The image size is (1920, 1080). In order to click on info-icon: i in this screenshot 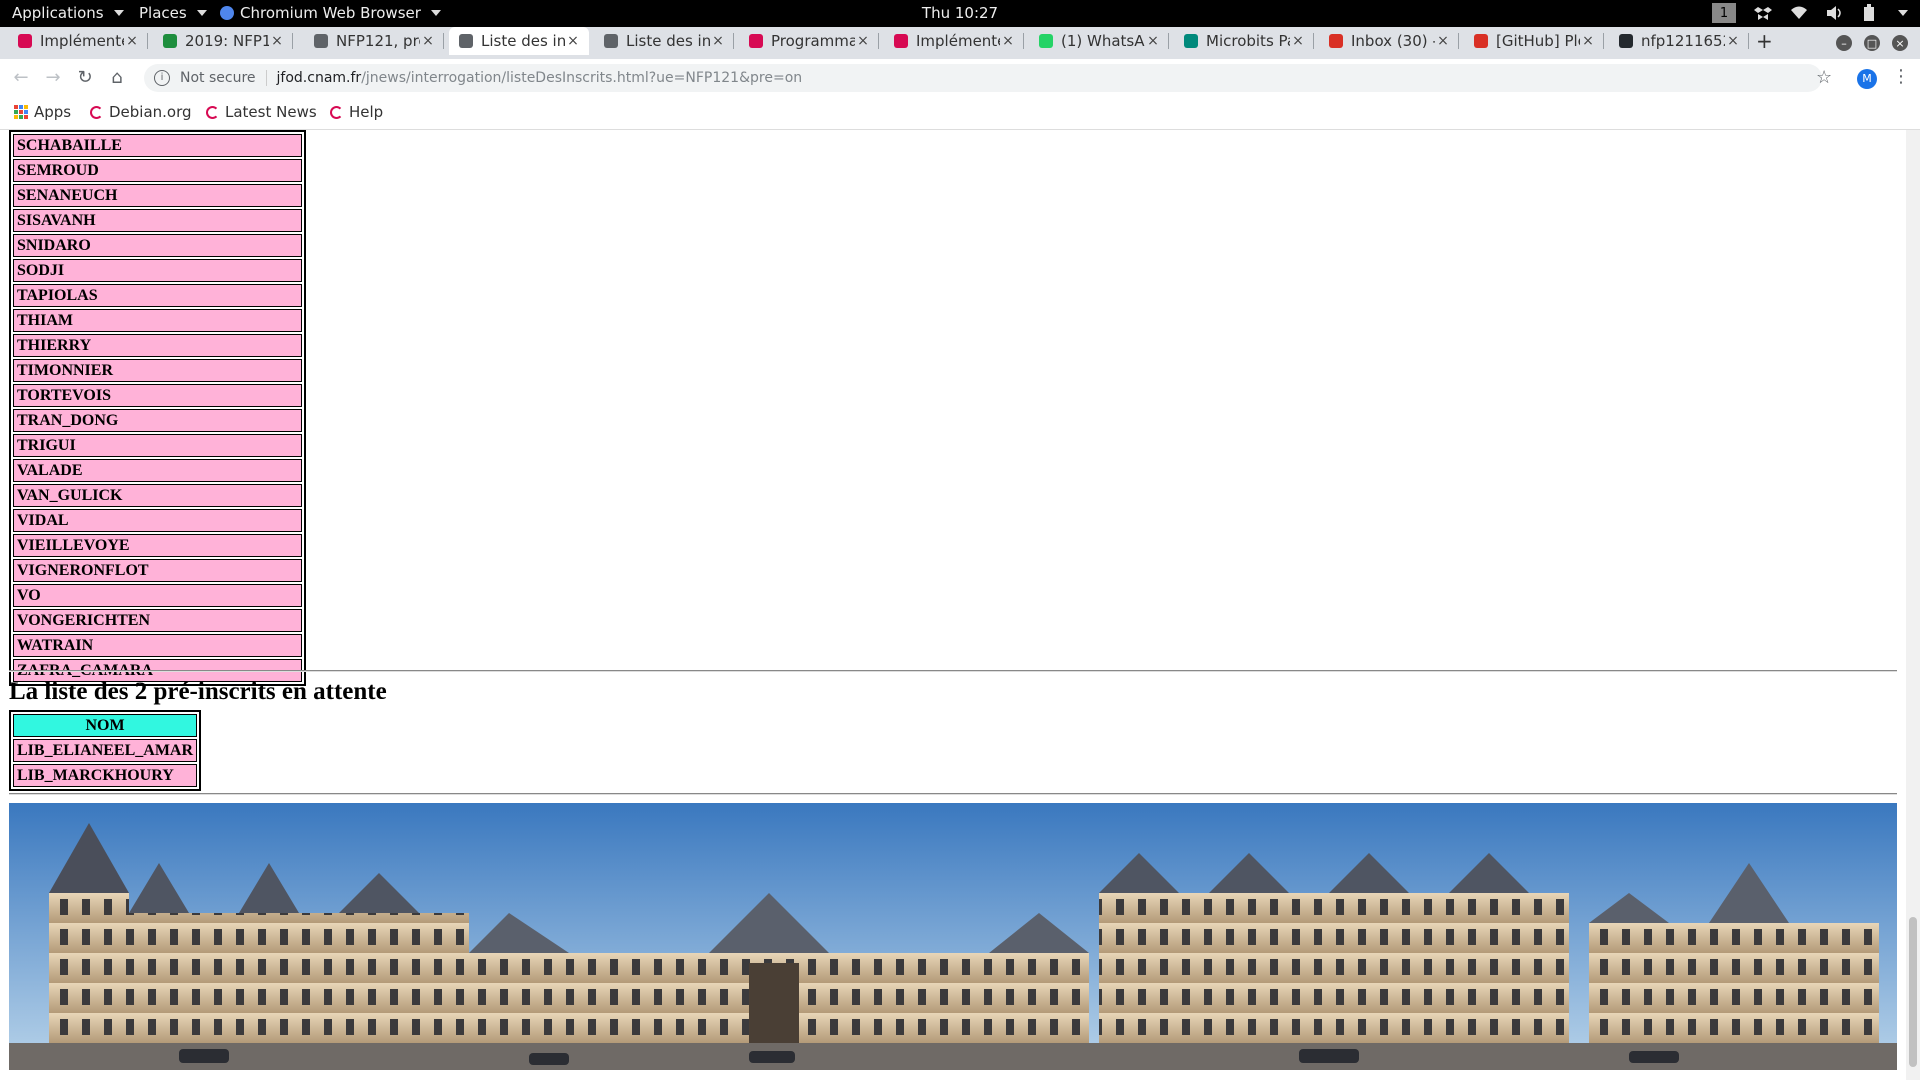, I will do `click(162, 78)`.